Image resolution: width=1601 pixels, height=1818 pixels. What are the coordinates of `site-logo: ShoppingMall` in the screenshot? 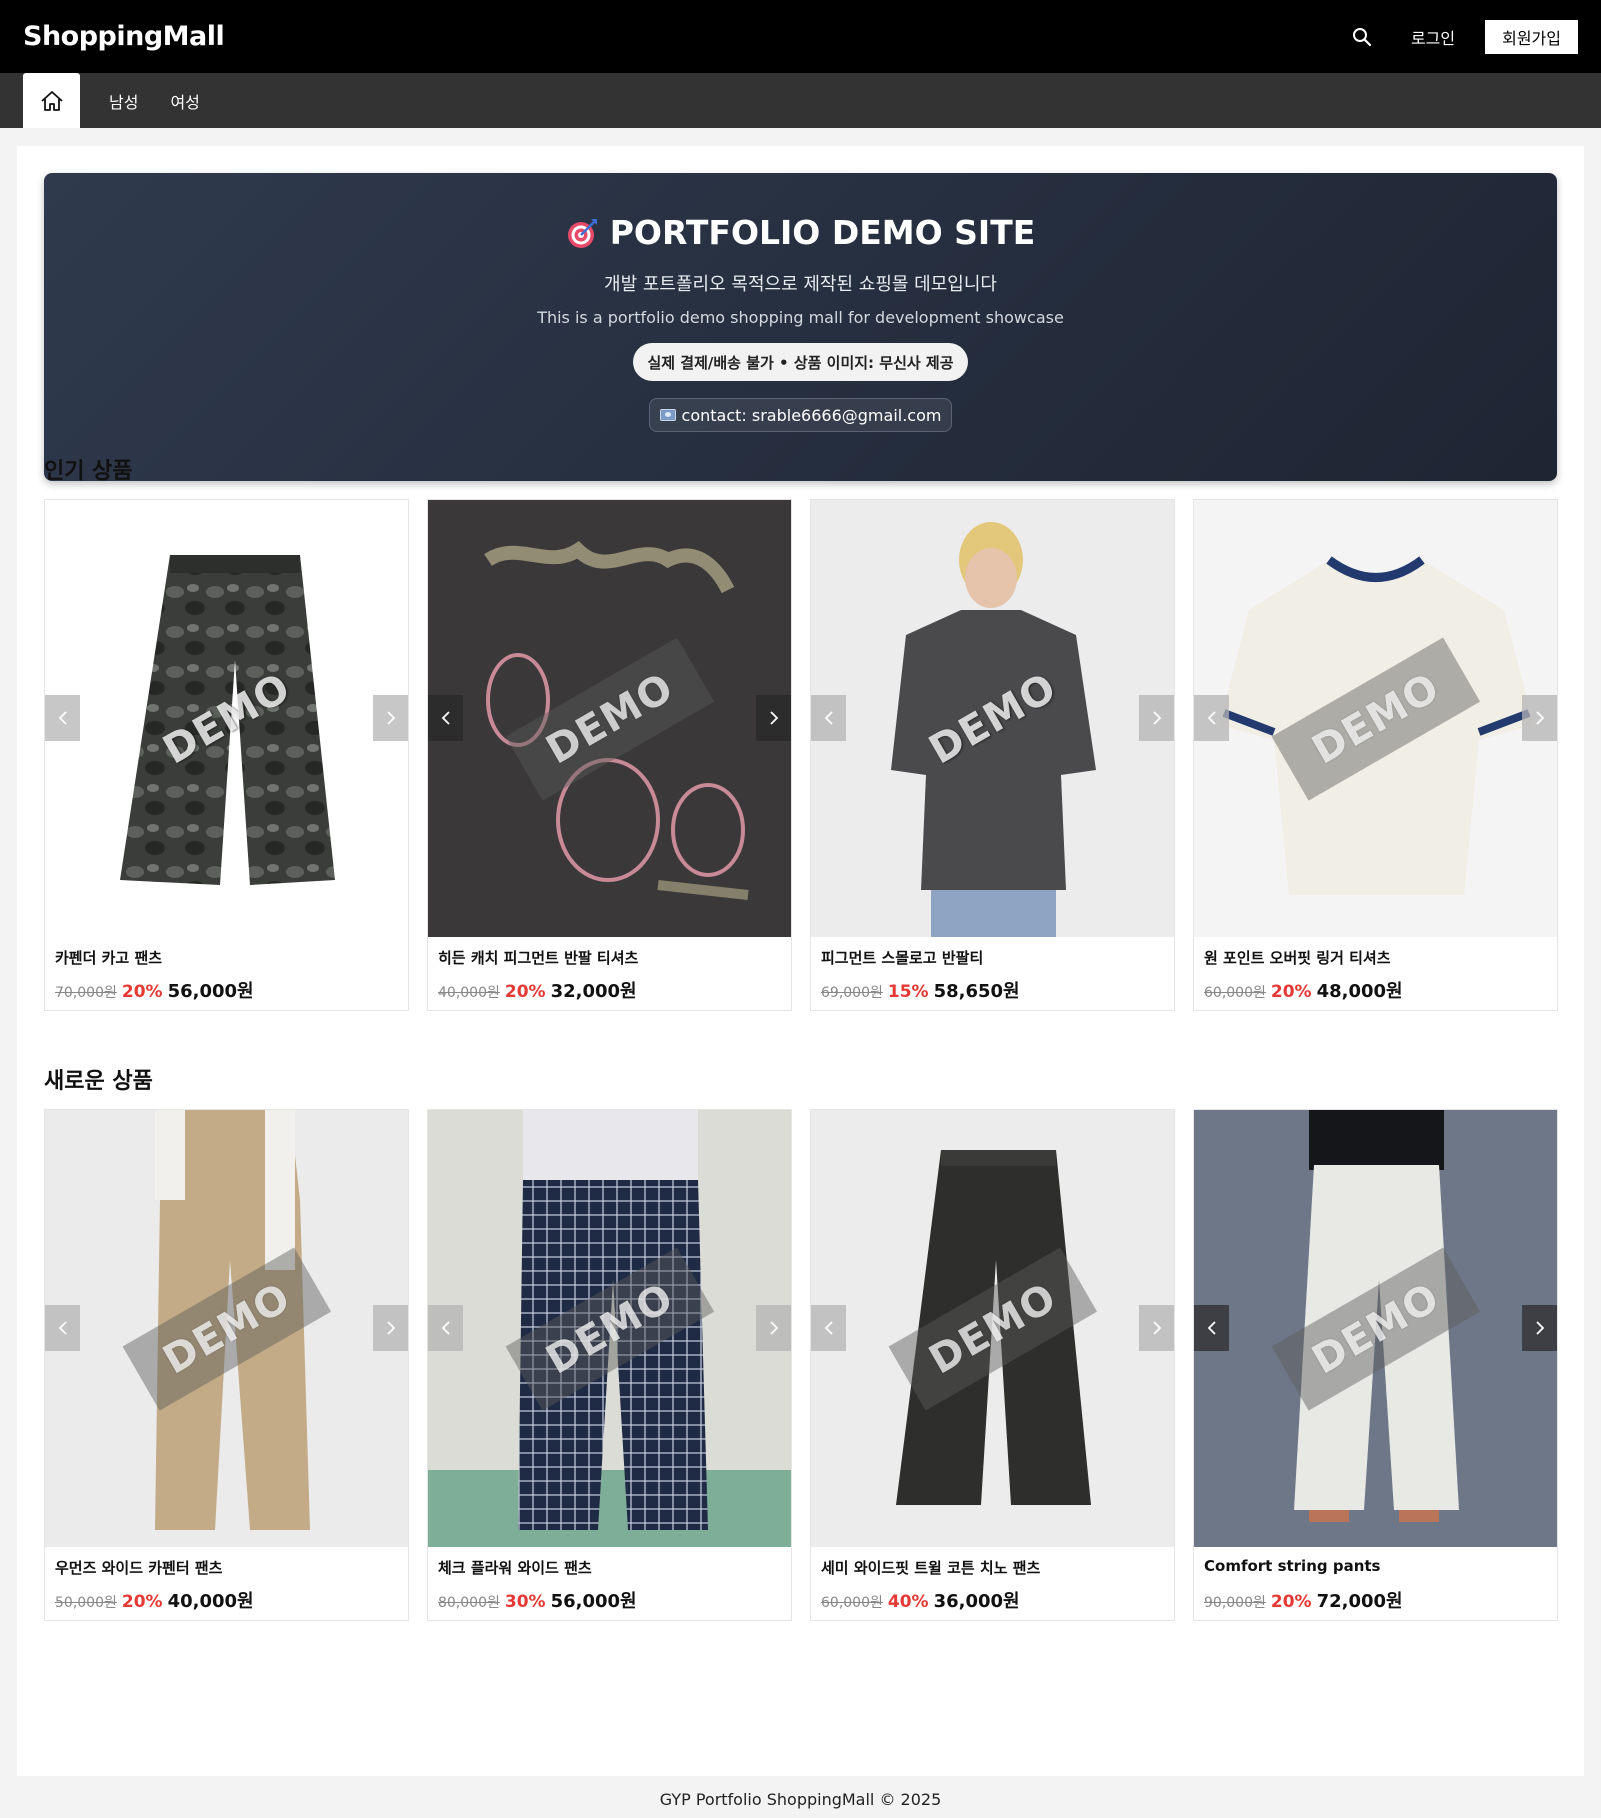 It's located at (124, 36).